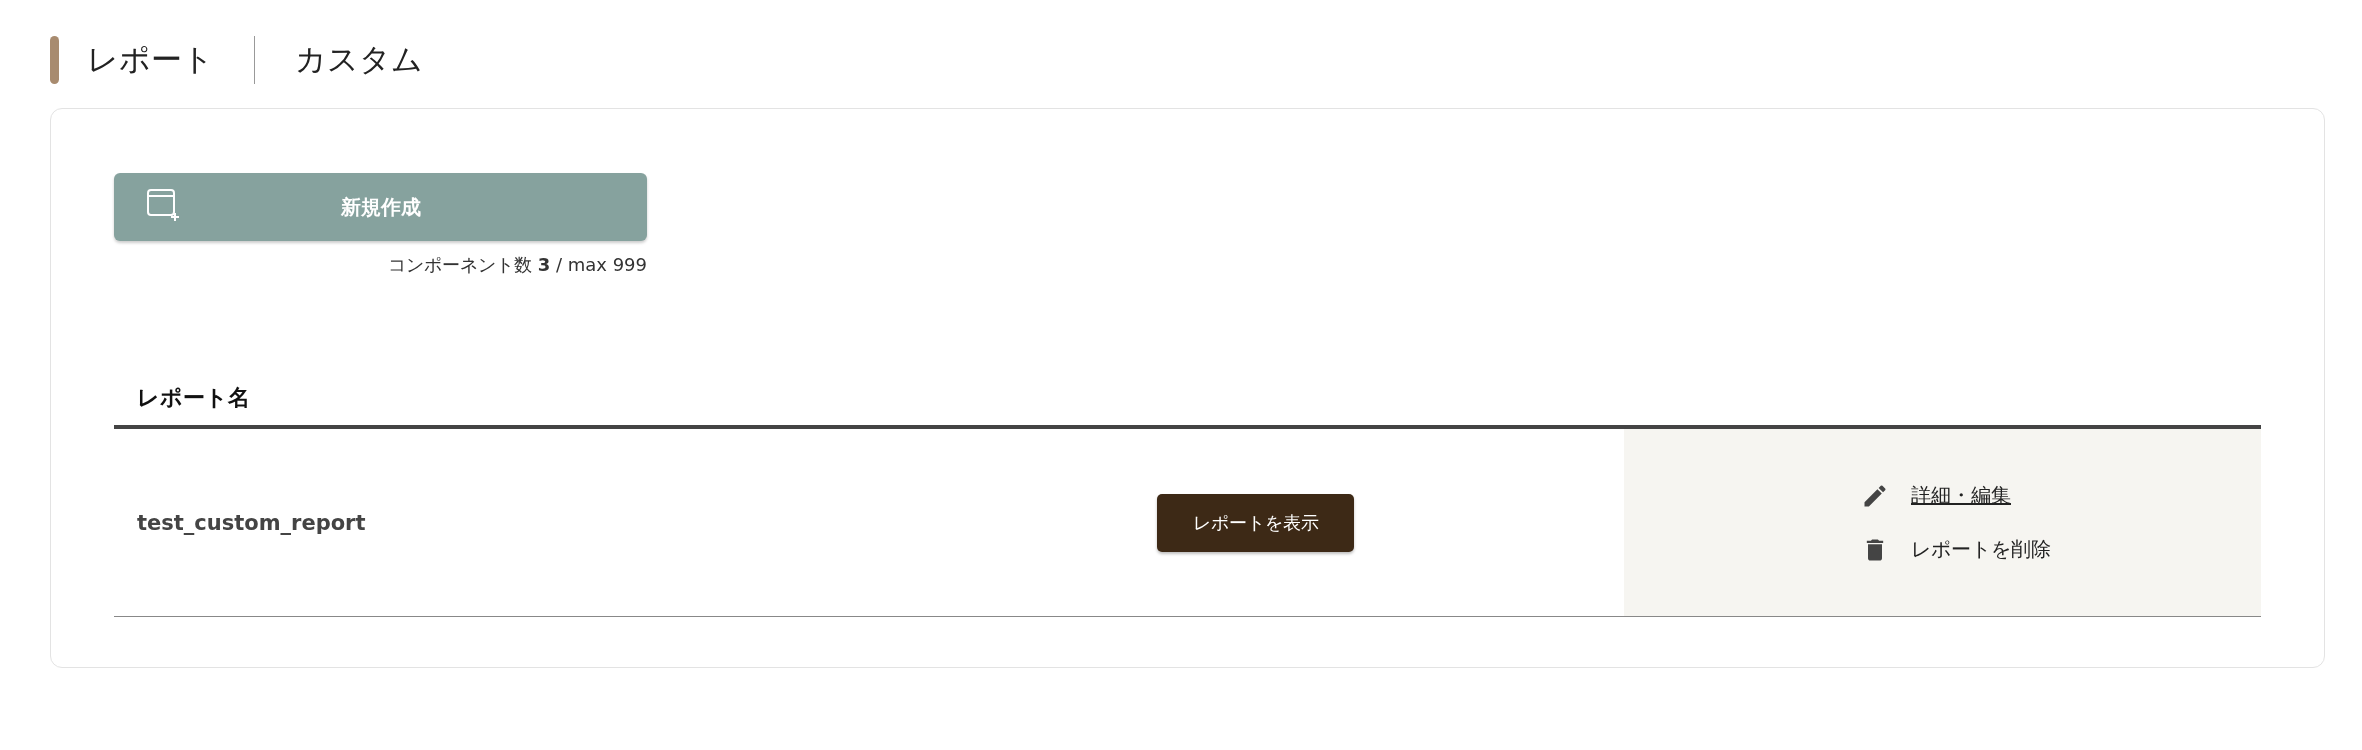  Describe the element at coordinates (163, 205) in the screenshot. I see `window-plus-icon` at that location.